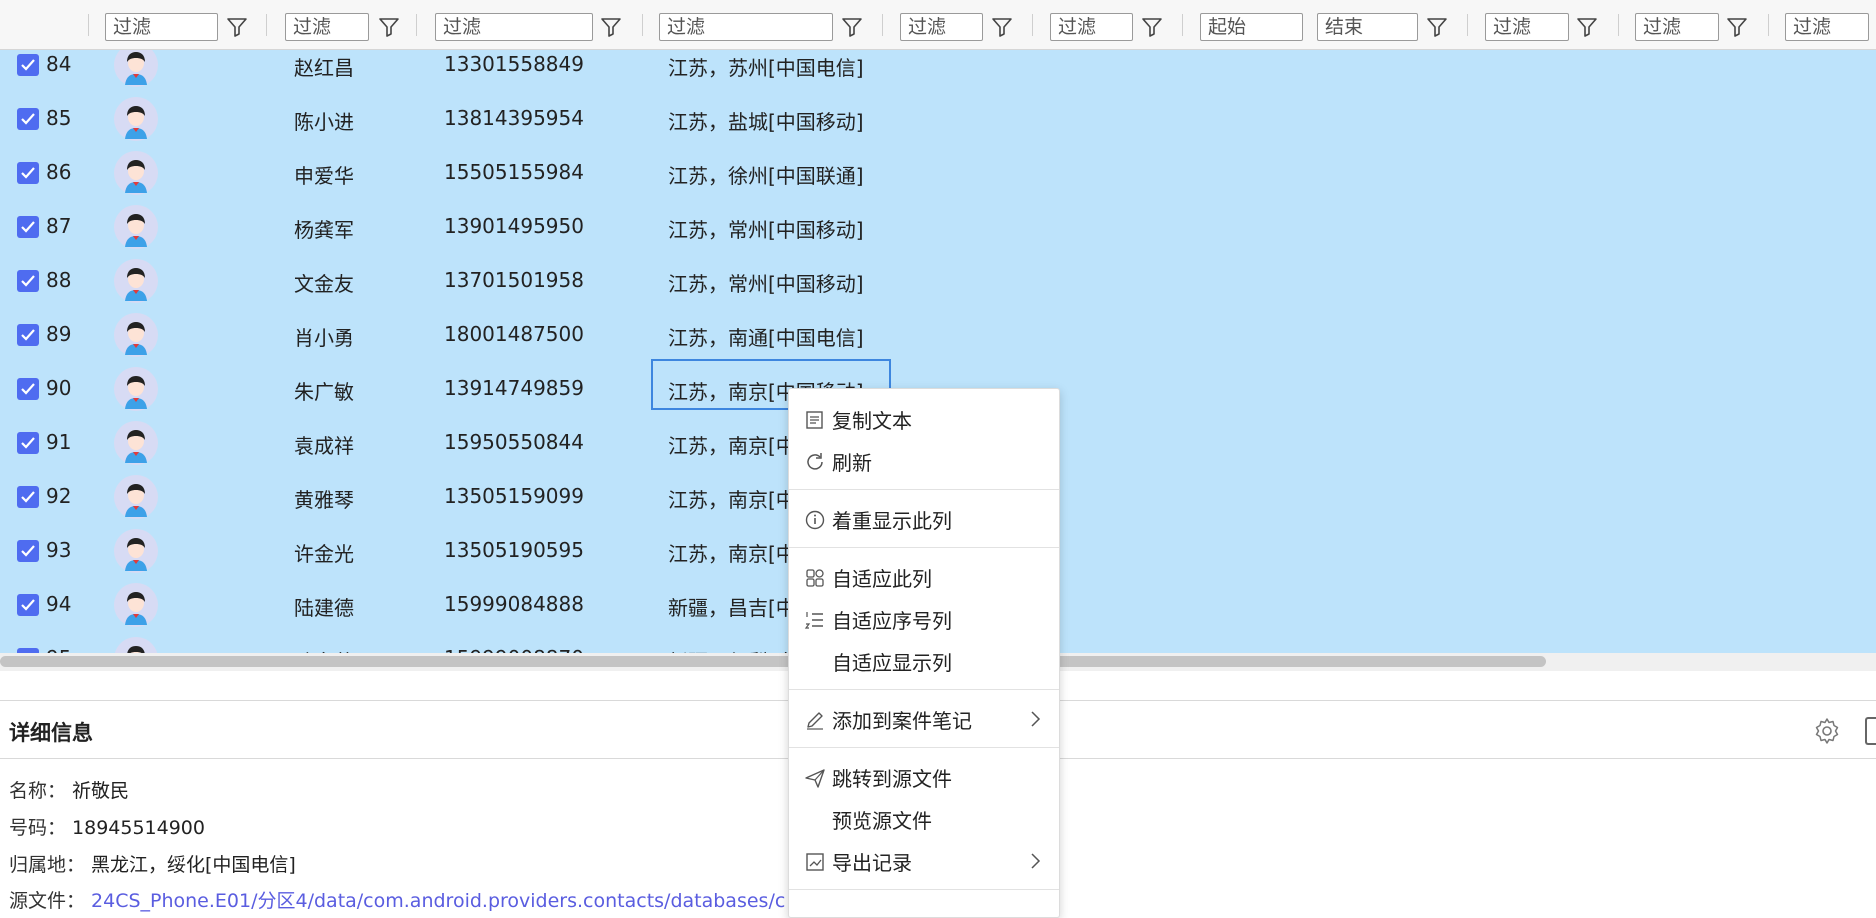 The height and width of the screenshot is (918, 1876). What do you see at coordinates (514, 604) in the screenshot?
I see `cell-phone: 15999084888` at bounding box center [514, 604].